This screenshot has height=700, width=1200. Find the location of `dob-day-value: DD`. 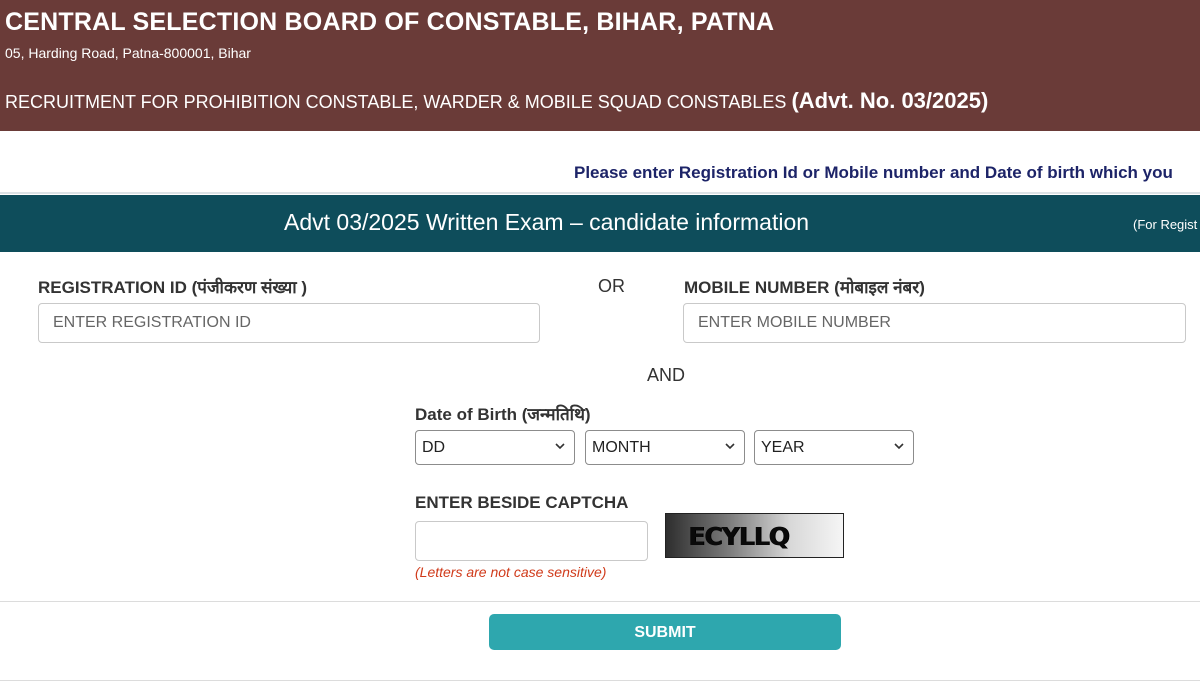

dob-day-value: DD is located at coordinates (434, 447).